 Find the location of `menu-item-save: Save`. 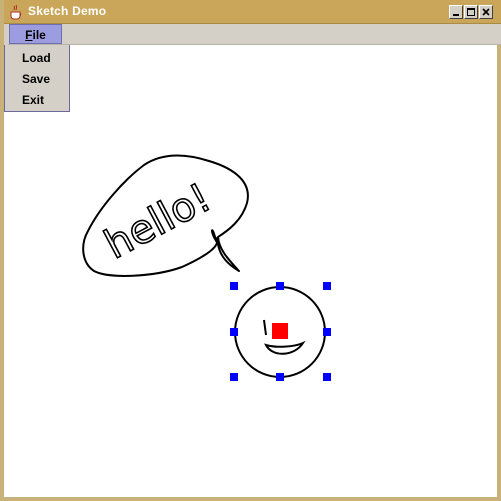

menu-item-save: Save is located at coordinates (36, 79).